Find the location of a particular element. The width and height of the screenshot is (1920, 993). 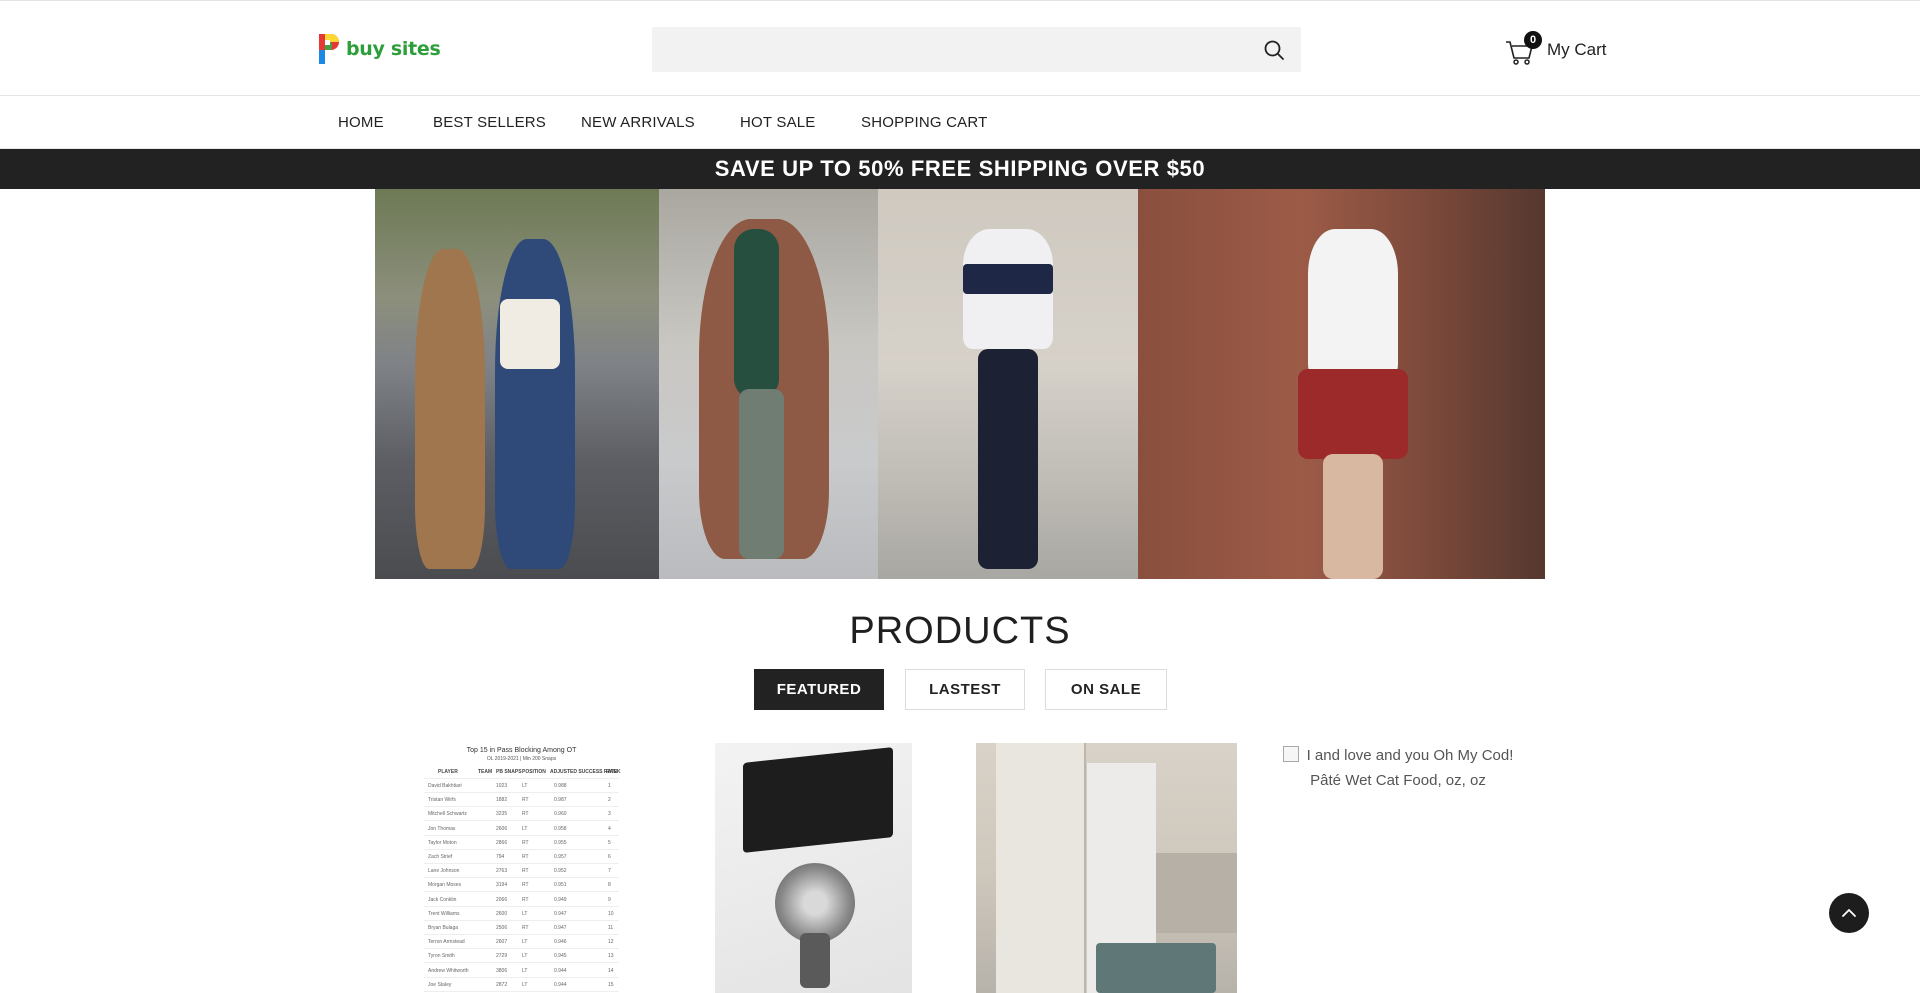

cart-icon: 0 is located at coordinates (1523, 48).